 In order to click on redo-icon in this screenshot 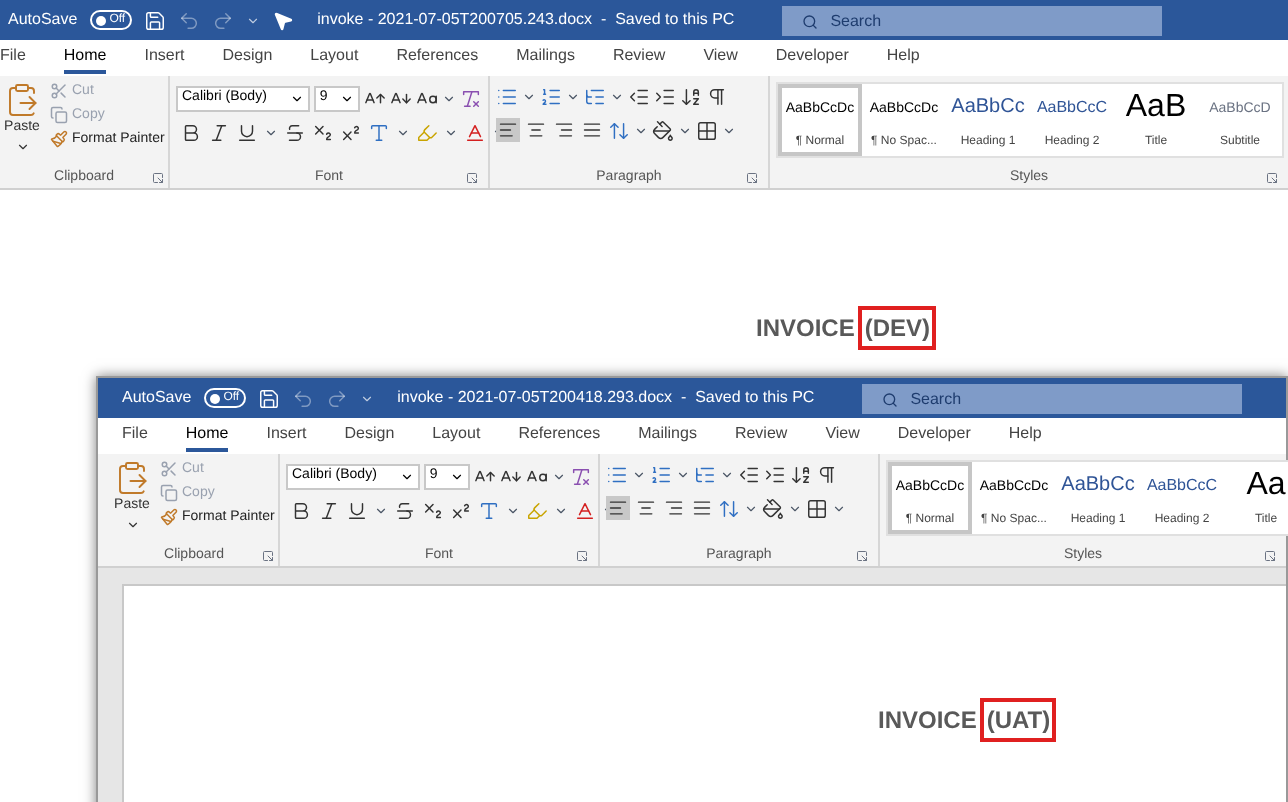, I will do `click(222, 20)`.